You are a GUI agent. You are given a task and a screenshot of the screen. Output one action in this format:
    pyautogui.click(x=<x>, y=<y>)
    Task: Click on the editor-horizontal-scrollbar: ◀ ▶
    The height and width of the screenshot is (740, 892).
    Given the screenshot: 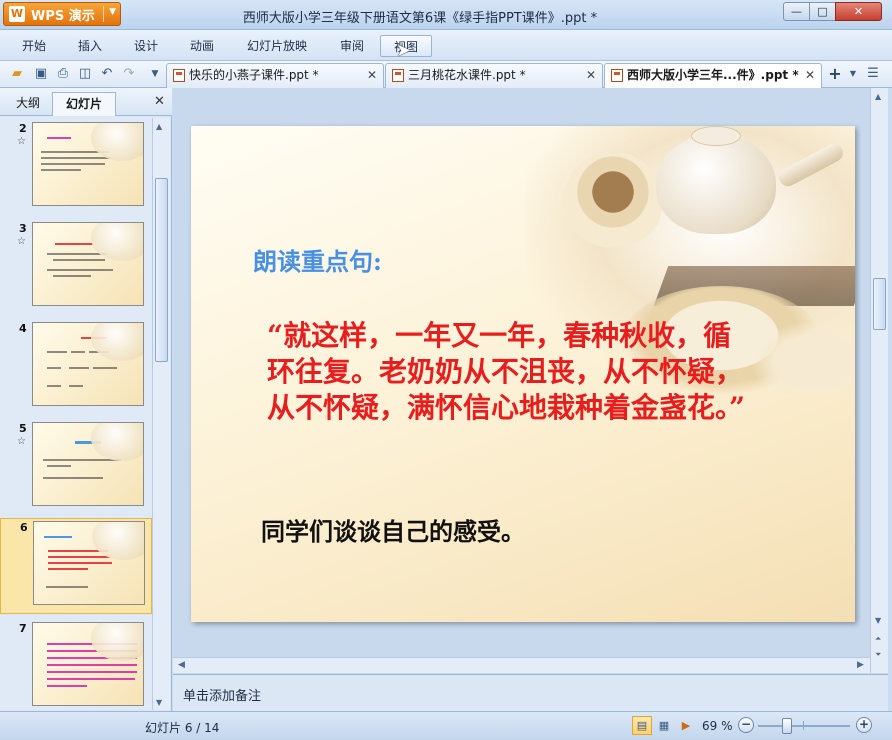 What is the action you would take?
    pyautogui.click(x=521, y=665)
    